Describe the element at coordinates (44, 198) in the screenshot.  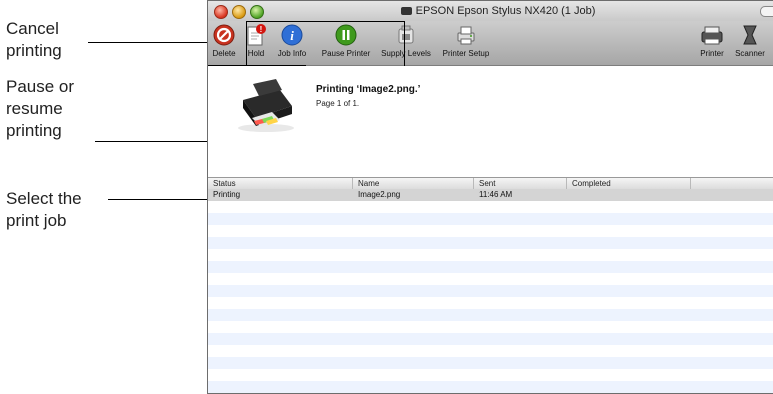
I see `callout-text: Select the` at that location.